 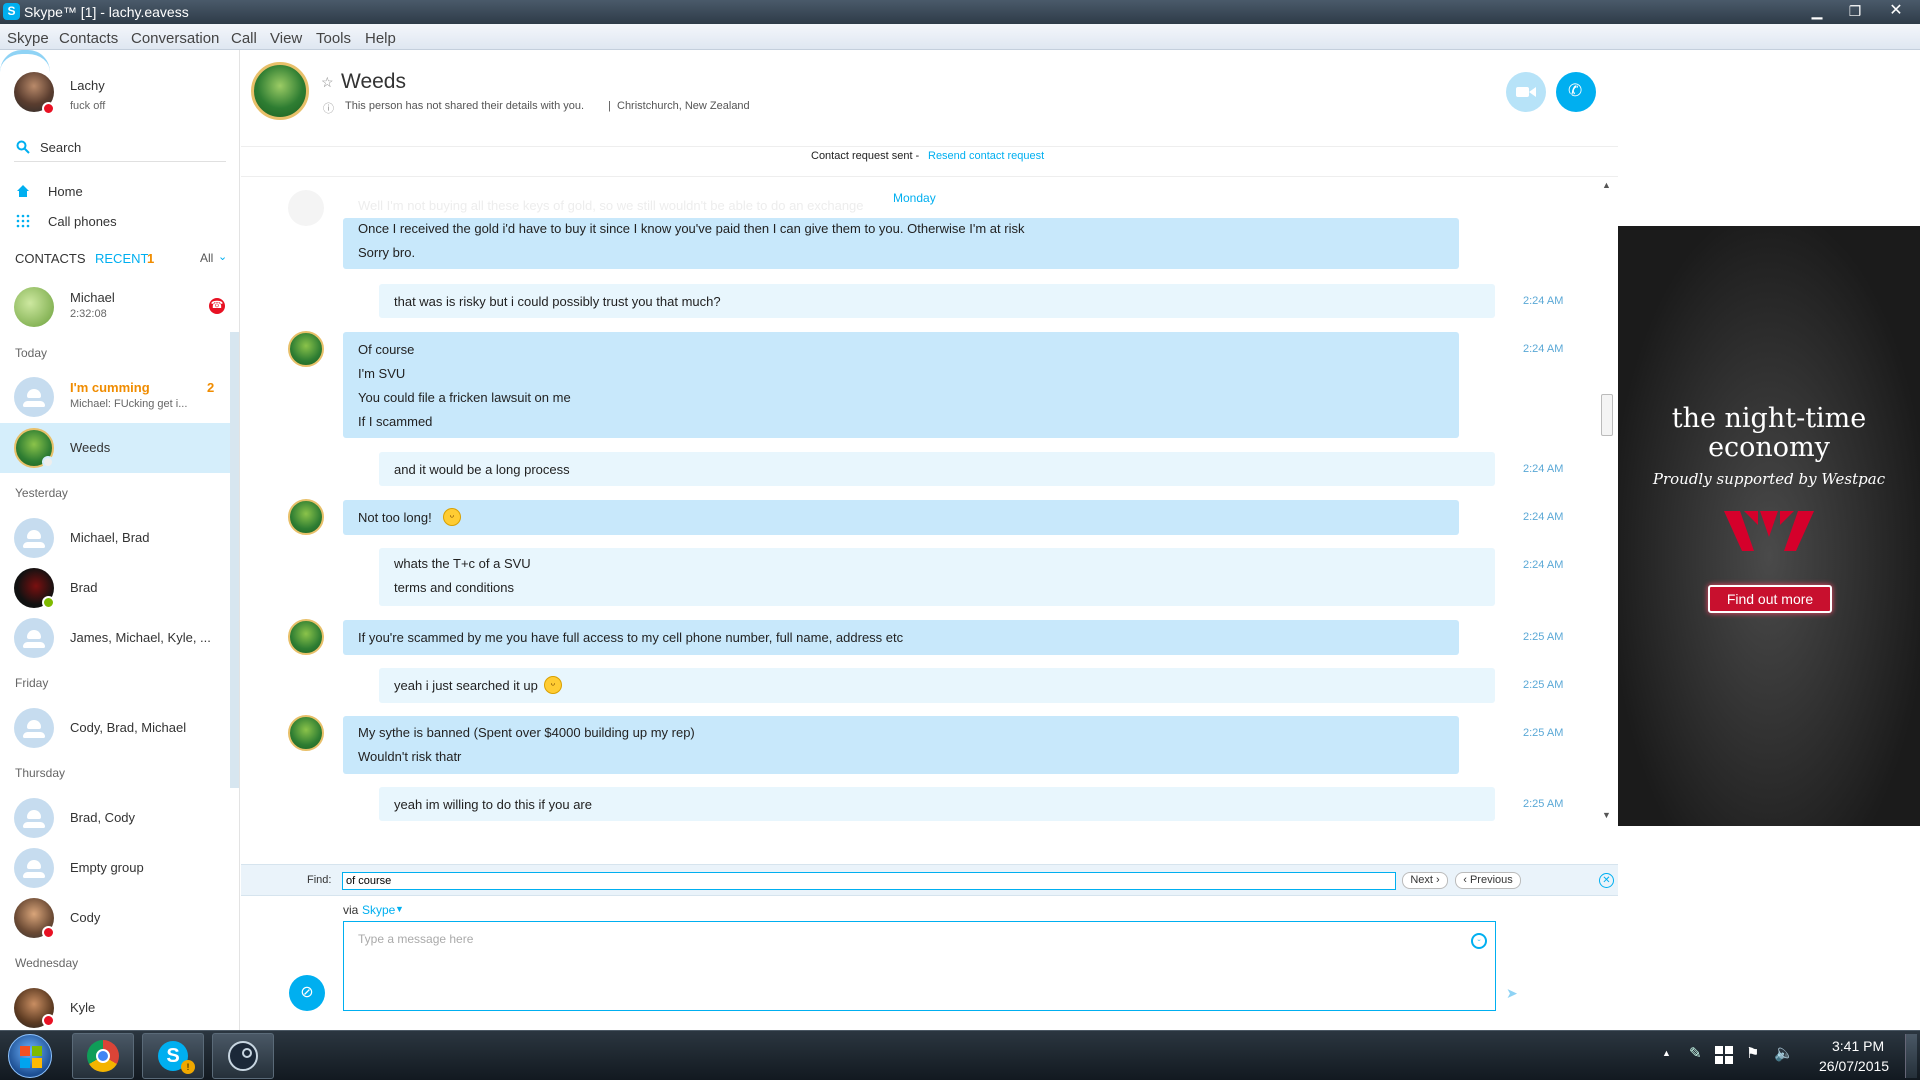 I want to click on nav-home-label: Home, so click(x=65, y=191).